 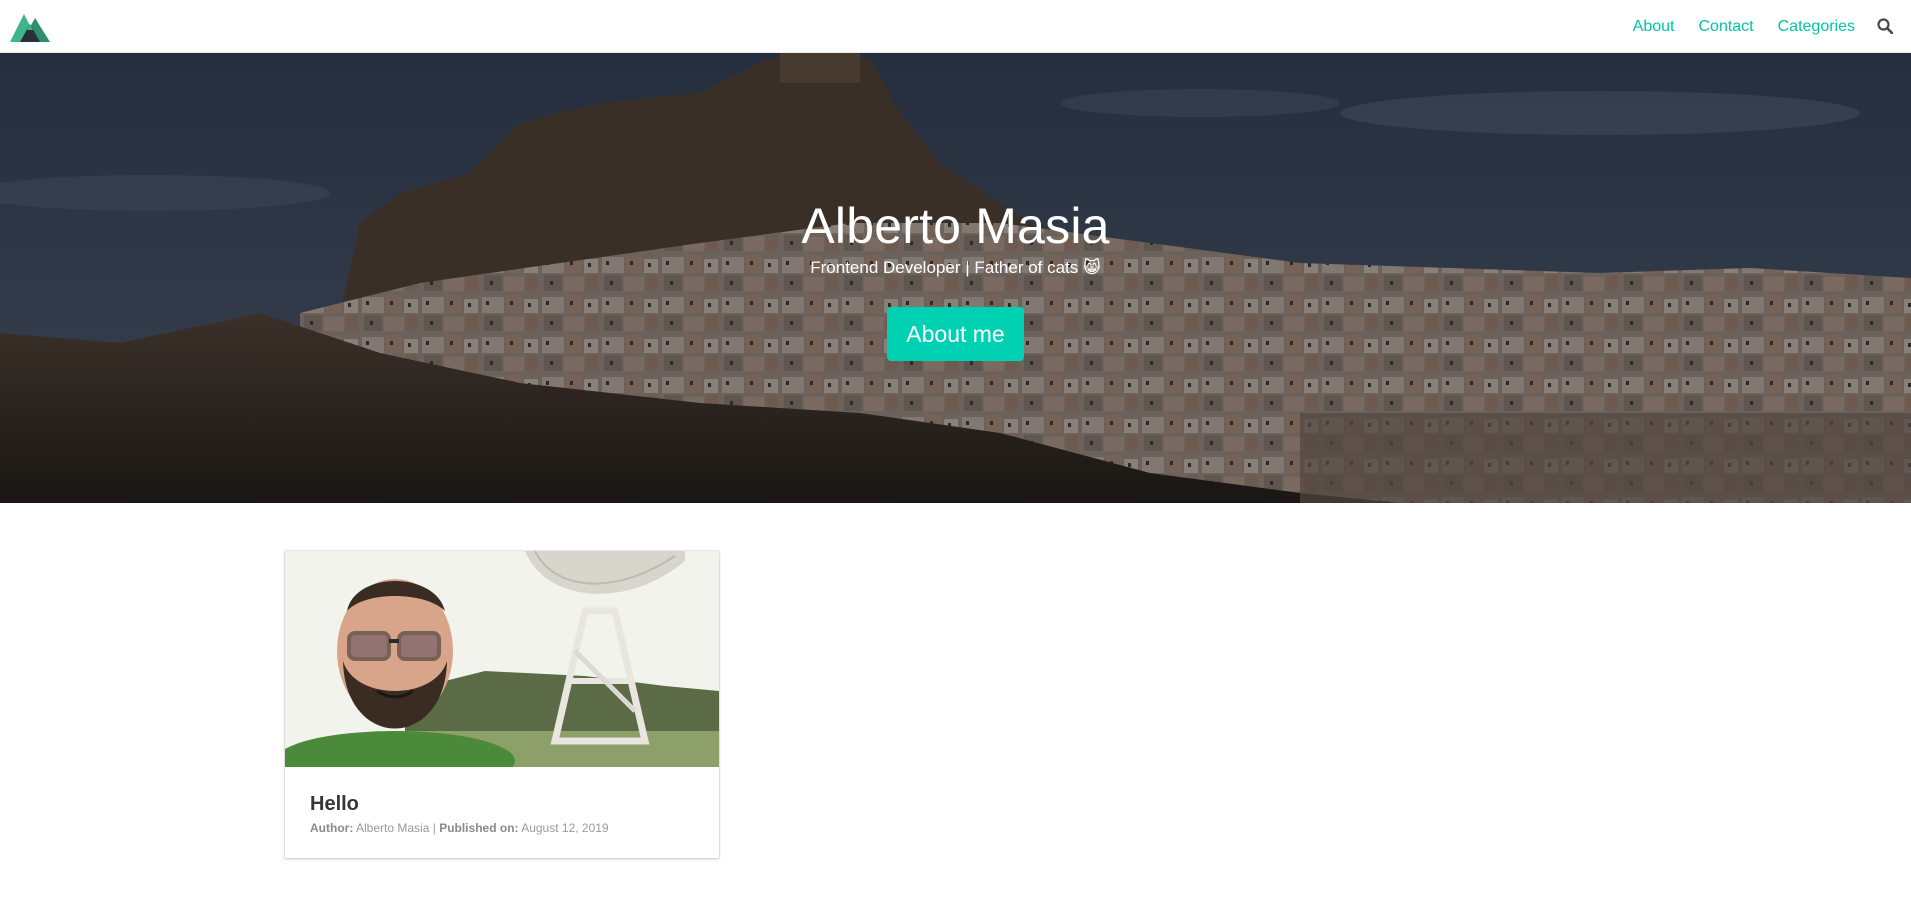 I want to click on published-label: Published on:, so click(x=479, y=828).